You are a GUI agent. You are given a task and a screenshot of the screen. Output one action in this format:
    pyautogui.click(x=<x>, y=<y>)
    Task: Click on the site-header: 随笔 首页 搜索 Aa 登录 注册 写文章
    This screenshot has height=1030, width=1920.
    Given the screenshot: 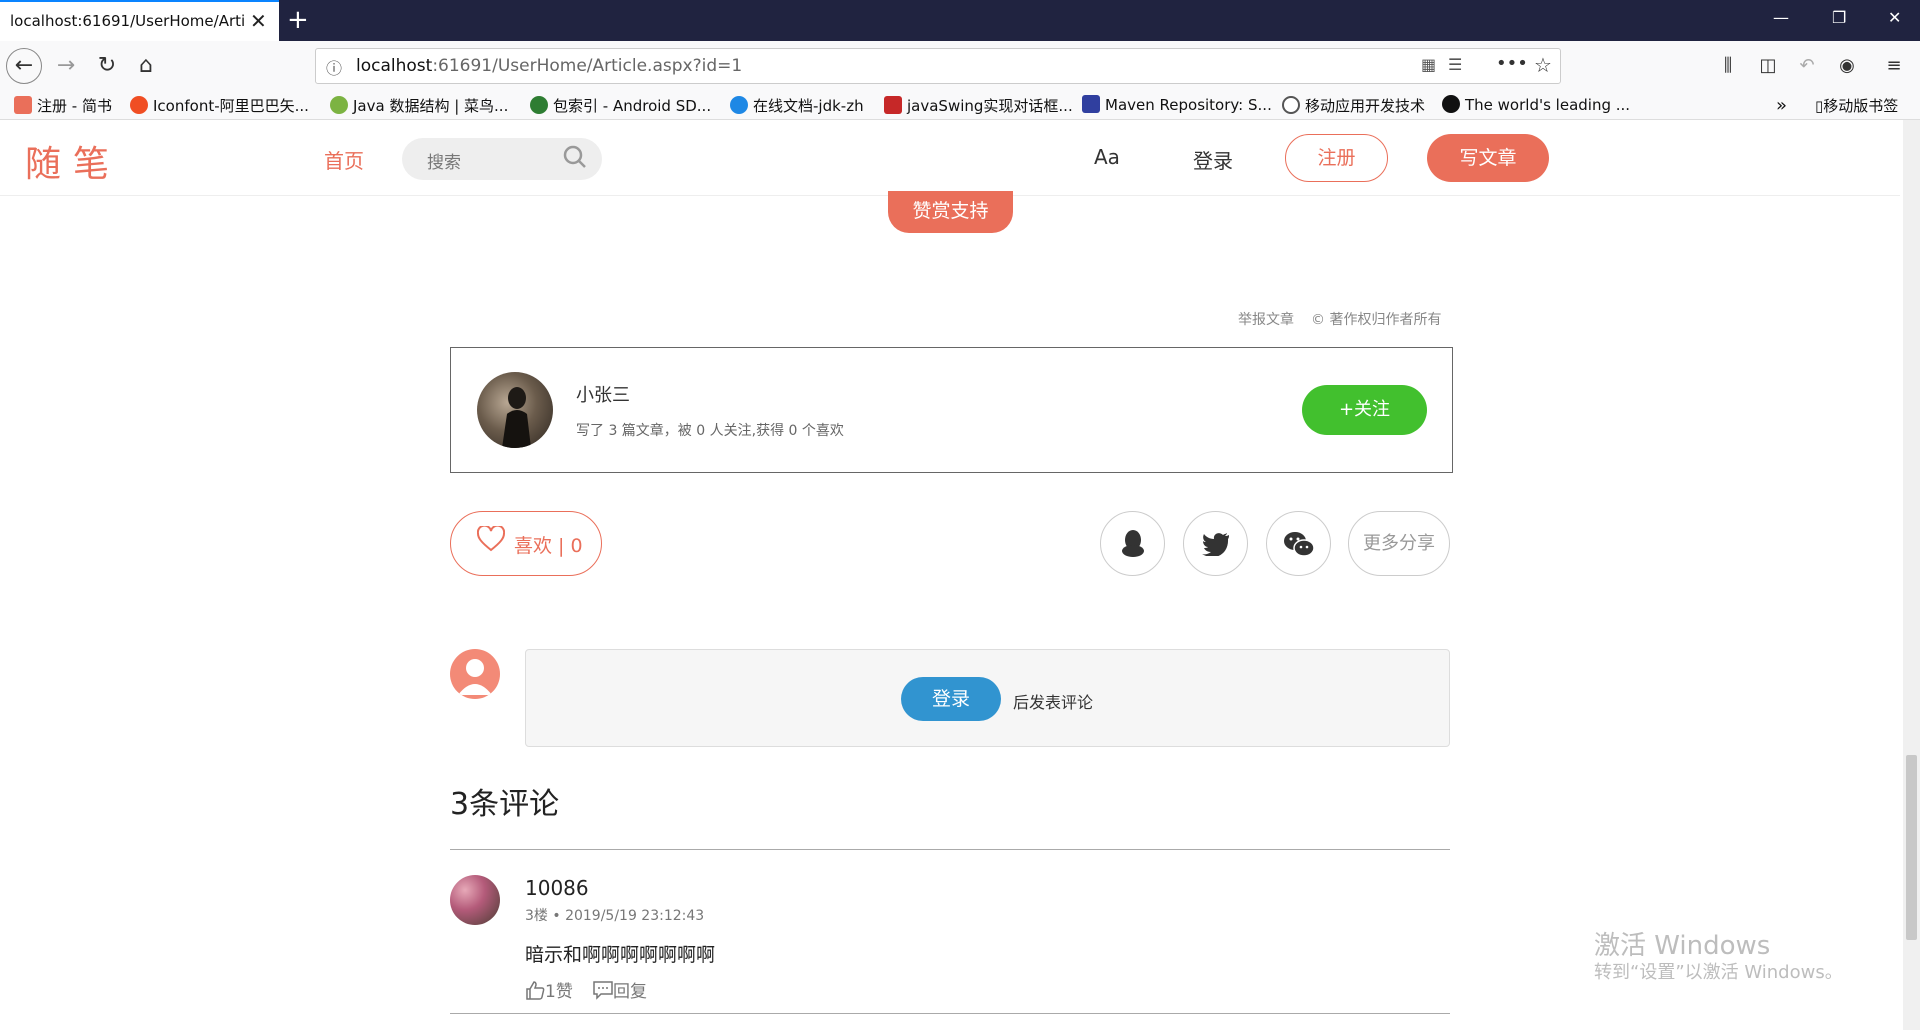 What is the action you would take?
    pyautogui.click(x=950, y=158)
    